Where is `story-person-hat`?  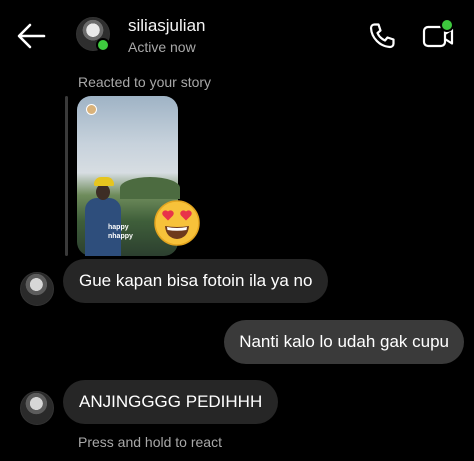
story-person-hat is located at coordinates (104, 181).